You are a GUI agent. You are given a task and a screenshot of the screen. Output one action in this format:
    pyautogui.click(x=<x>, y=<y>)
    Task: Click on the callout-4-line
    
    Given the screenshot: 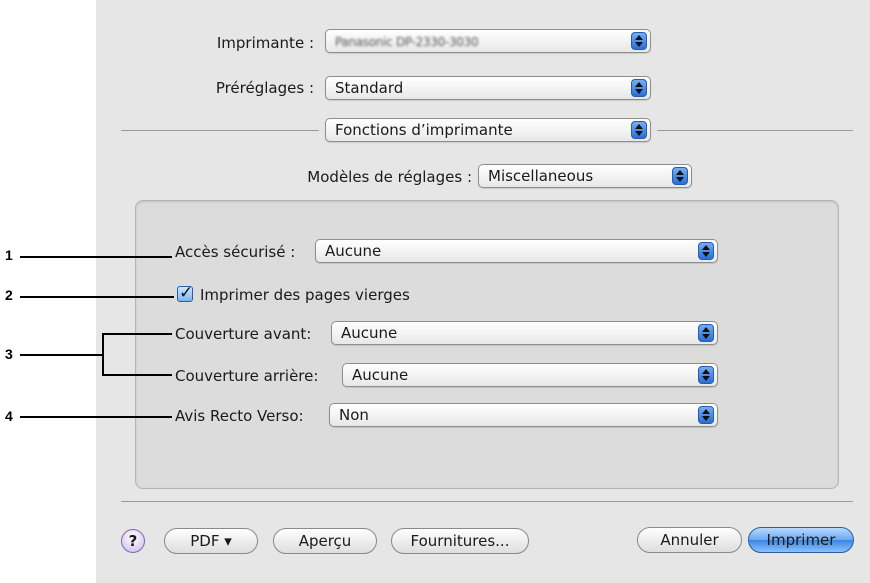 What is the action you would take?
    pyautogui.click(x=96, y=417)
    